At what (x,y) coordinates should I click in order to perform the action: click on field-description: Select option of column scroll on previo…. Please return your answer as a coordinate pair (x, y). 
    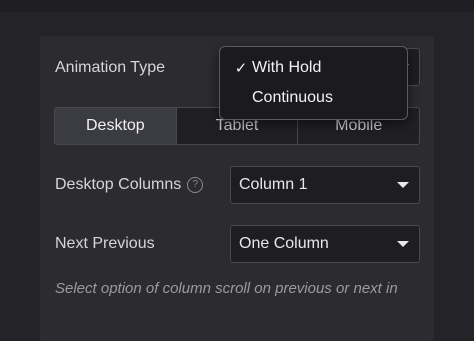
    Looking at the image, I should click on (226, 288).